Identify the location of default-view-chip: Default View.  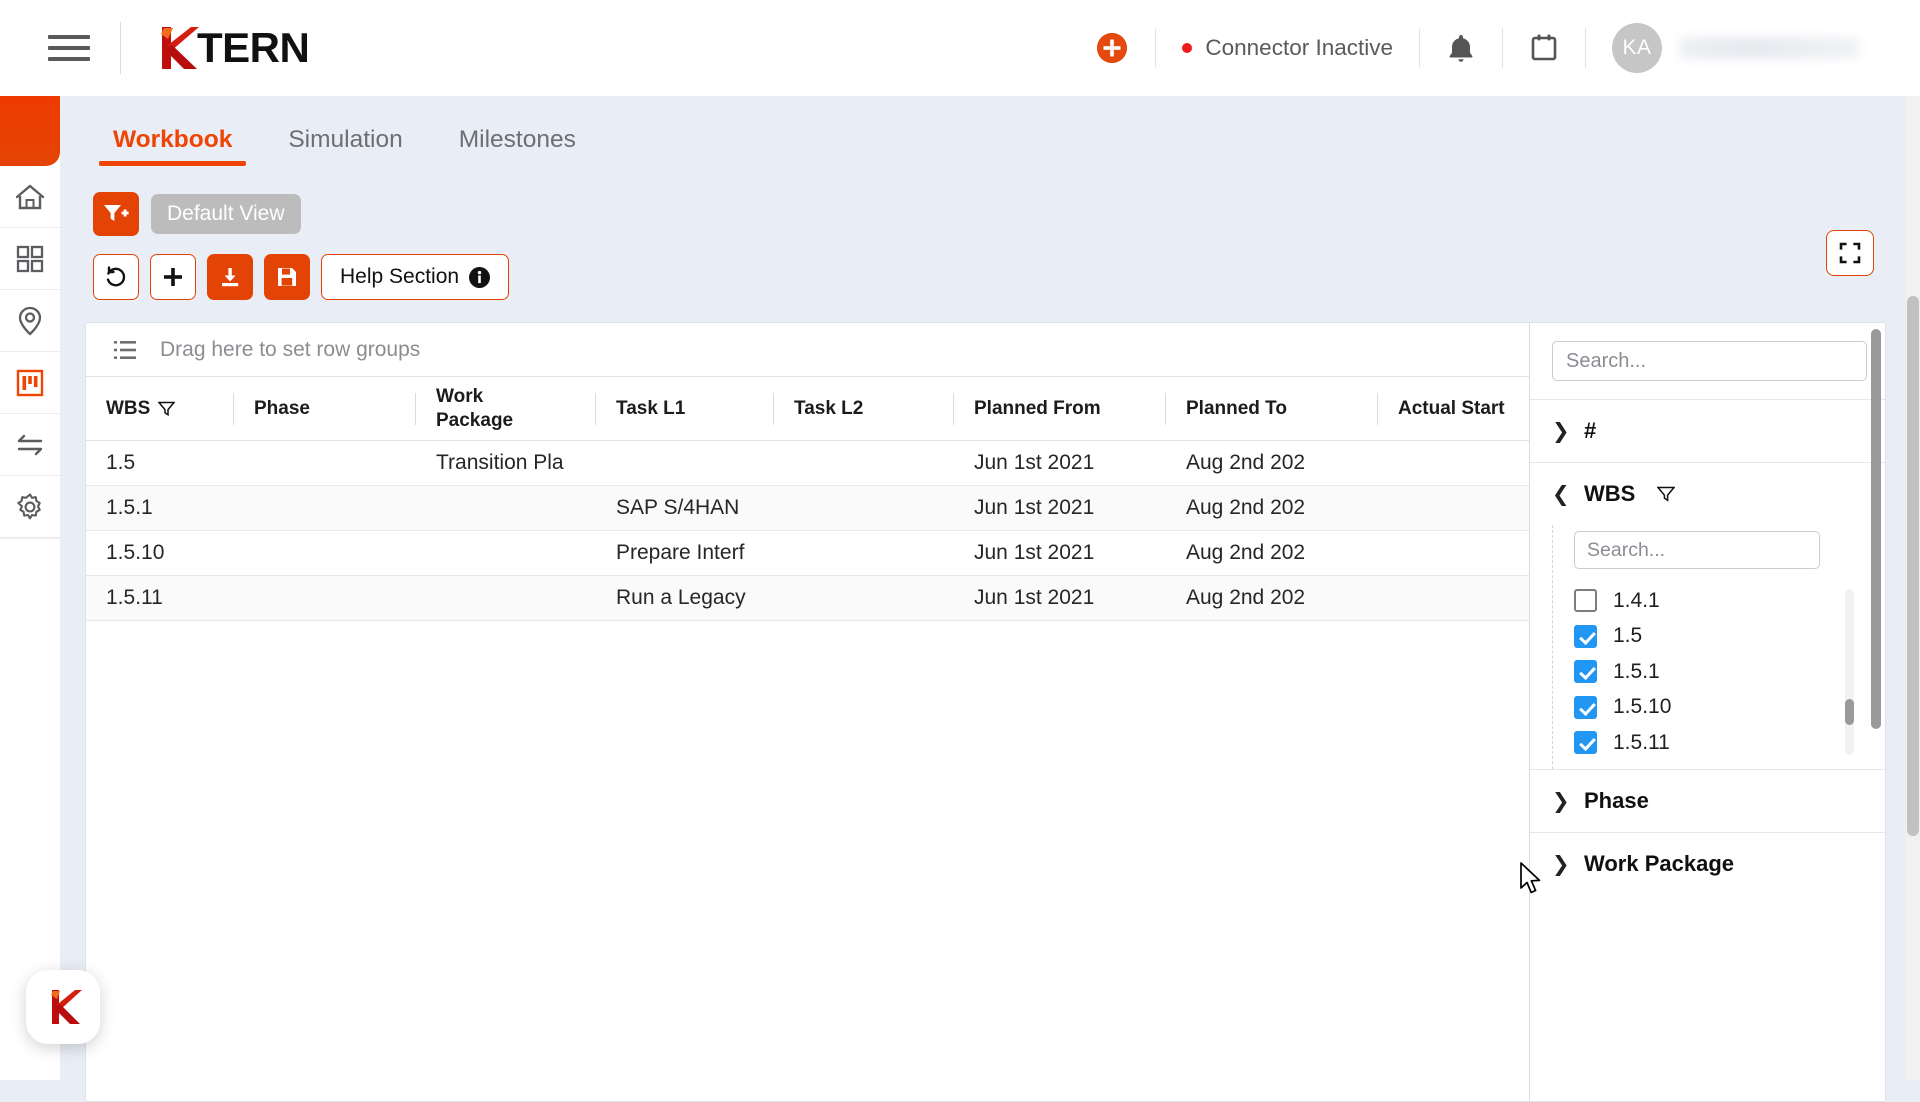
(226, 214).